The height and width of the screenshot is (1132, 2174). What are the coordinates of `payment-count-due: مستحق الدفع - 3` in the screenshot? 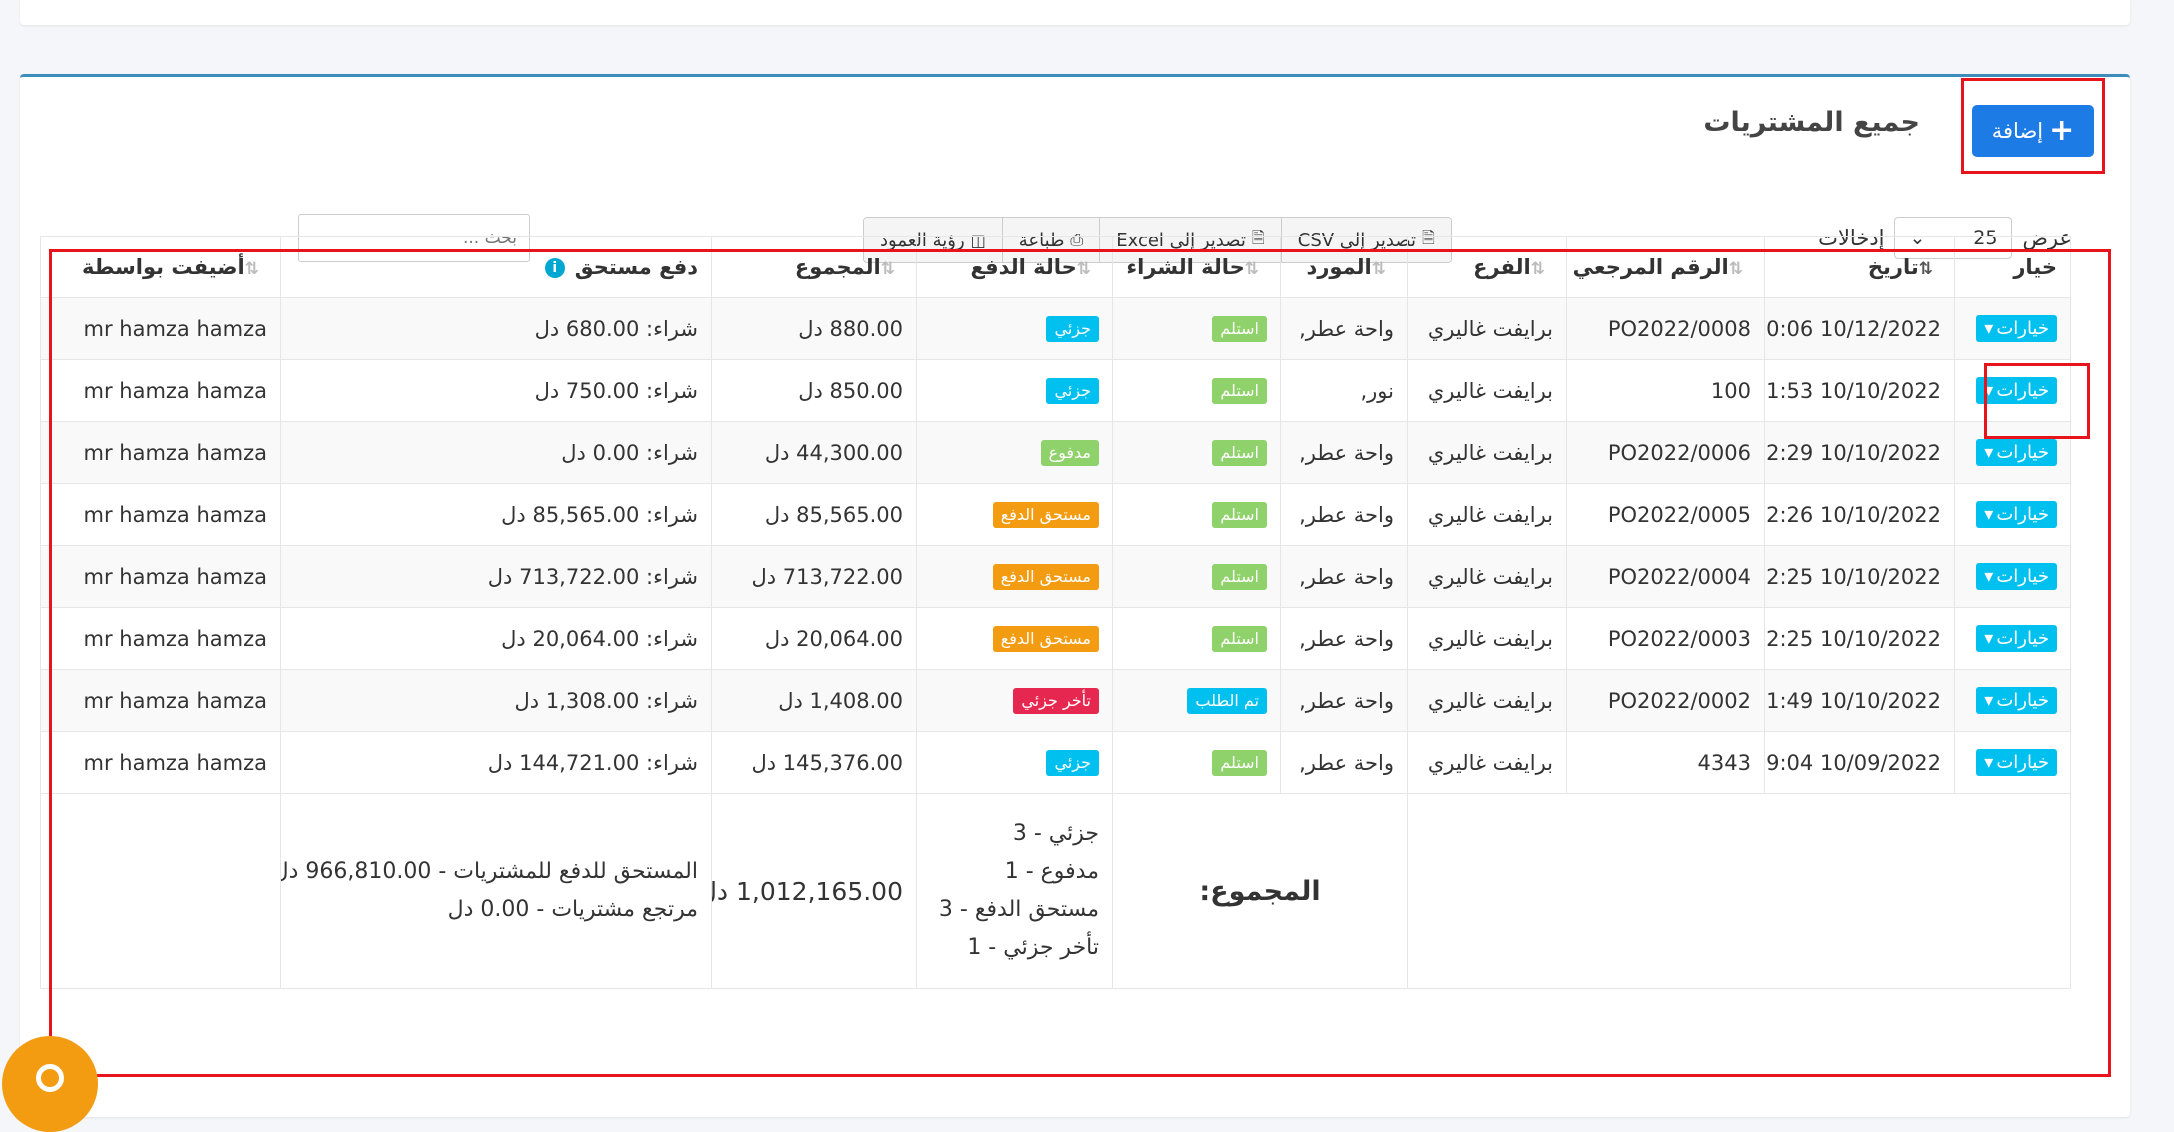 It's located at (1018, 909).